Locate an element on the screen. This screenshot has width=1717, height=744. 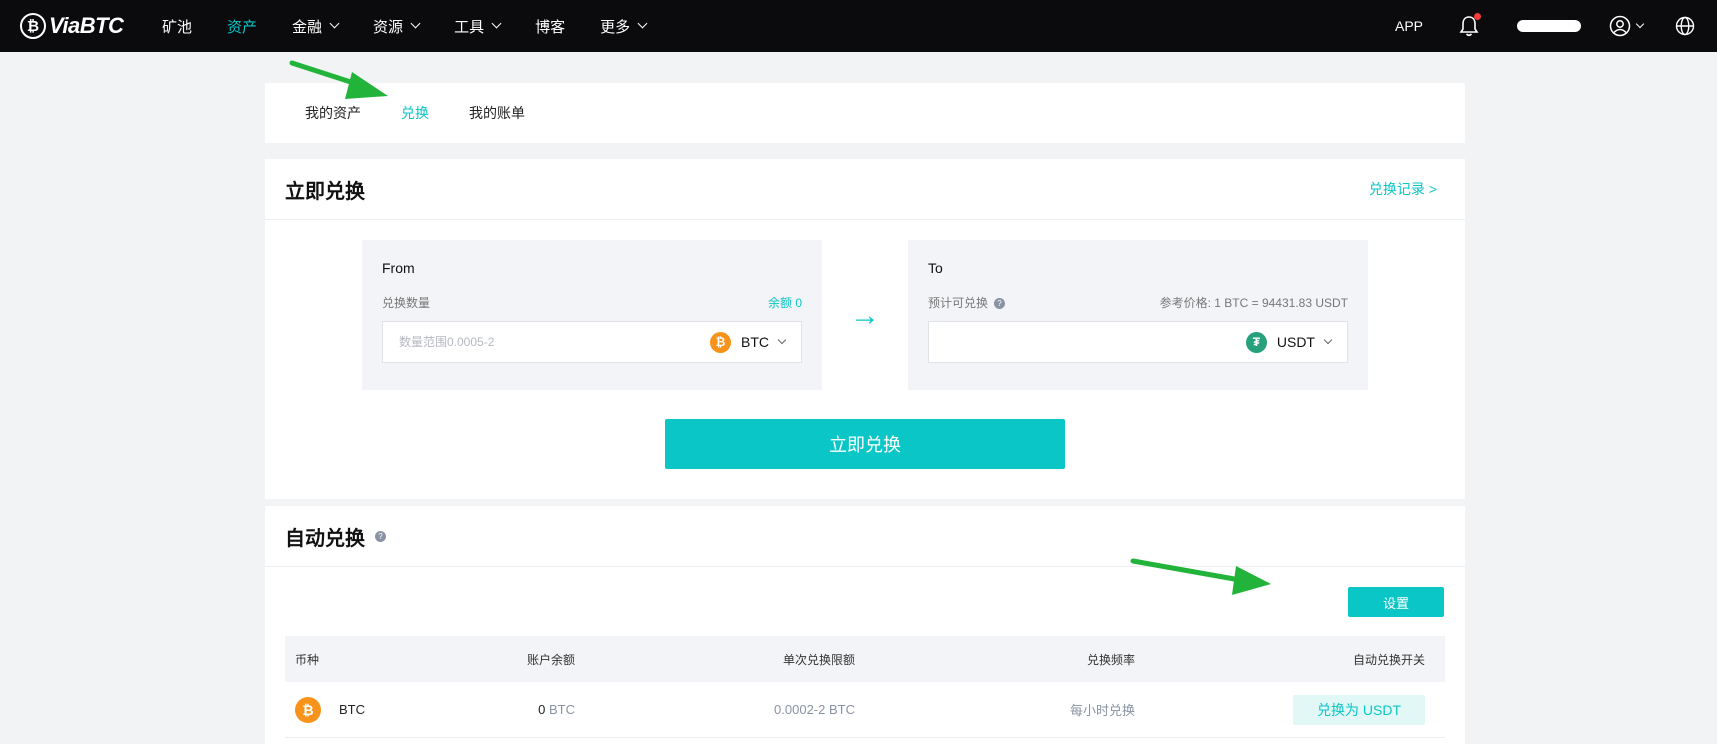
nav-label: 工具 is located at coordinates (469, 27).